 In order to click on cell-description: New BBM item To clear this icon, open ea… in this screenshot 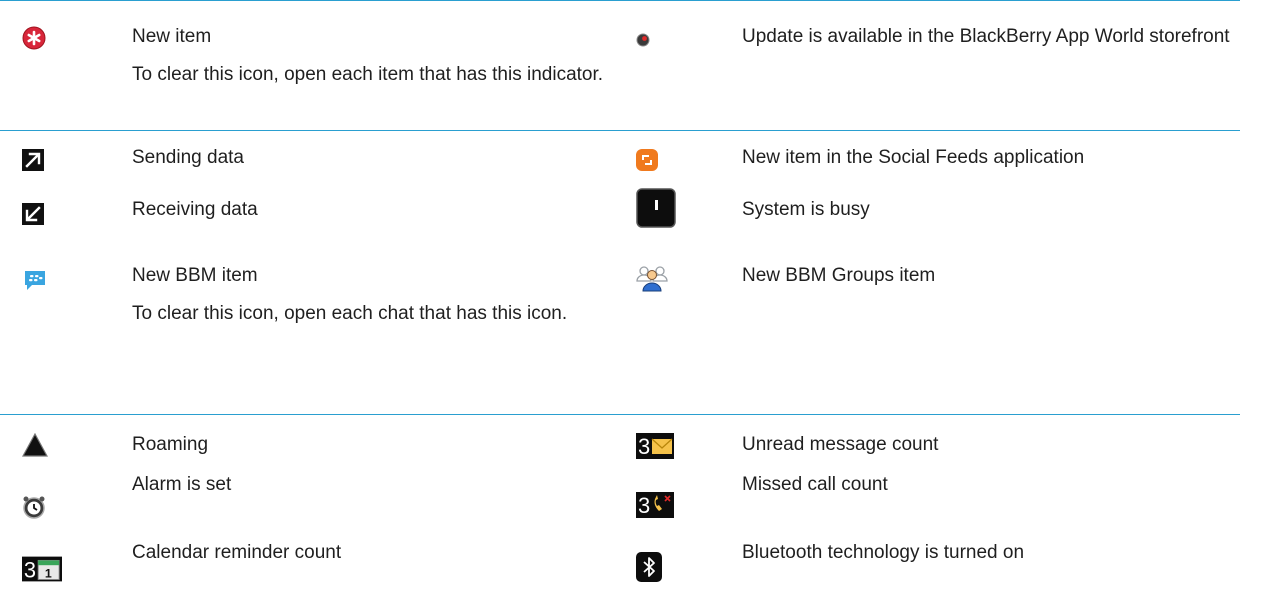, I will do `click(372, 295)`.